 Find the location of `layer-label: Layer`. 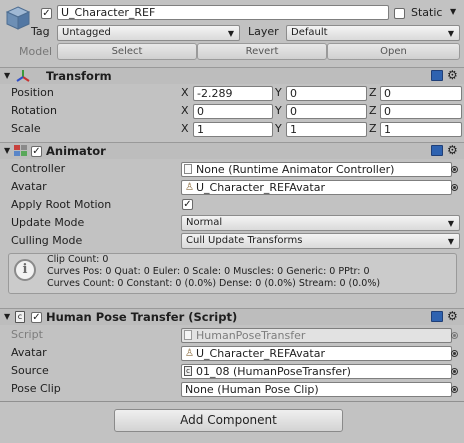

layer-label: Layer is located at coordinates (263, 31).